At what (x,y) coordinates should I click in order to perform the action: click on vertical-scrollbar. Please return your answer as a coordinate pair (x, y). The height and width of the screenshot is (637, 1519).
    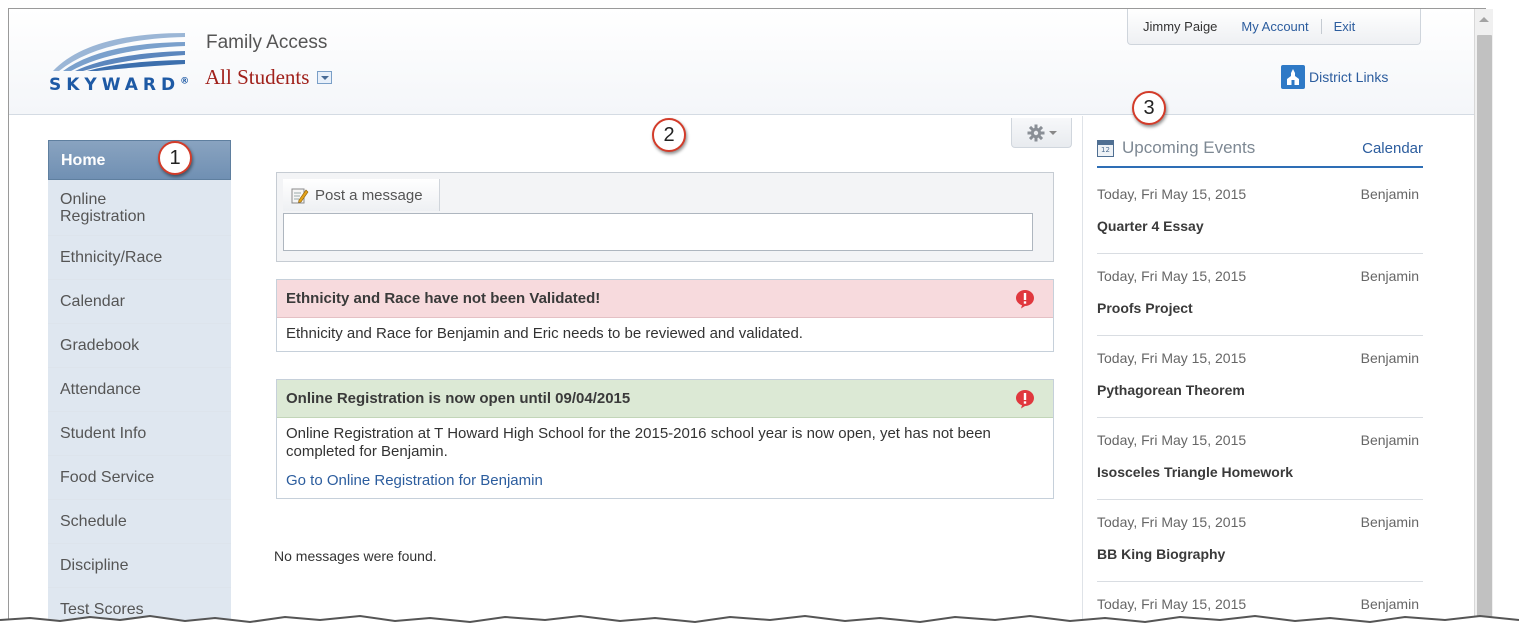
    Looking at the image, I should click on (1483, 323).